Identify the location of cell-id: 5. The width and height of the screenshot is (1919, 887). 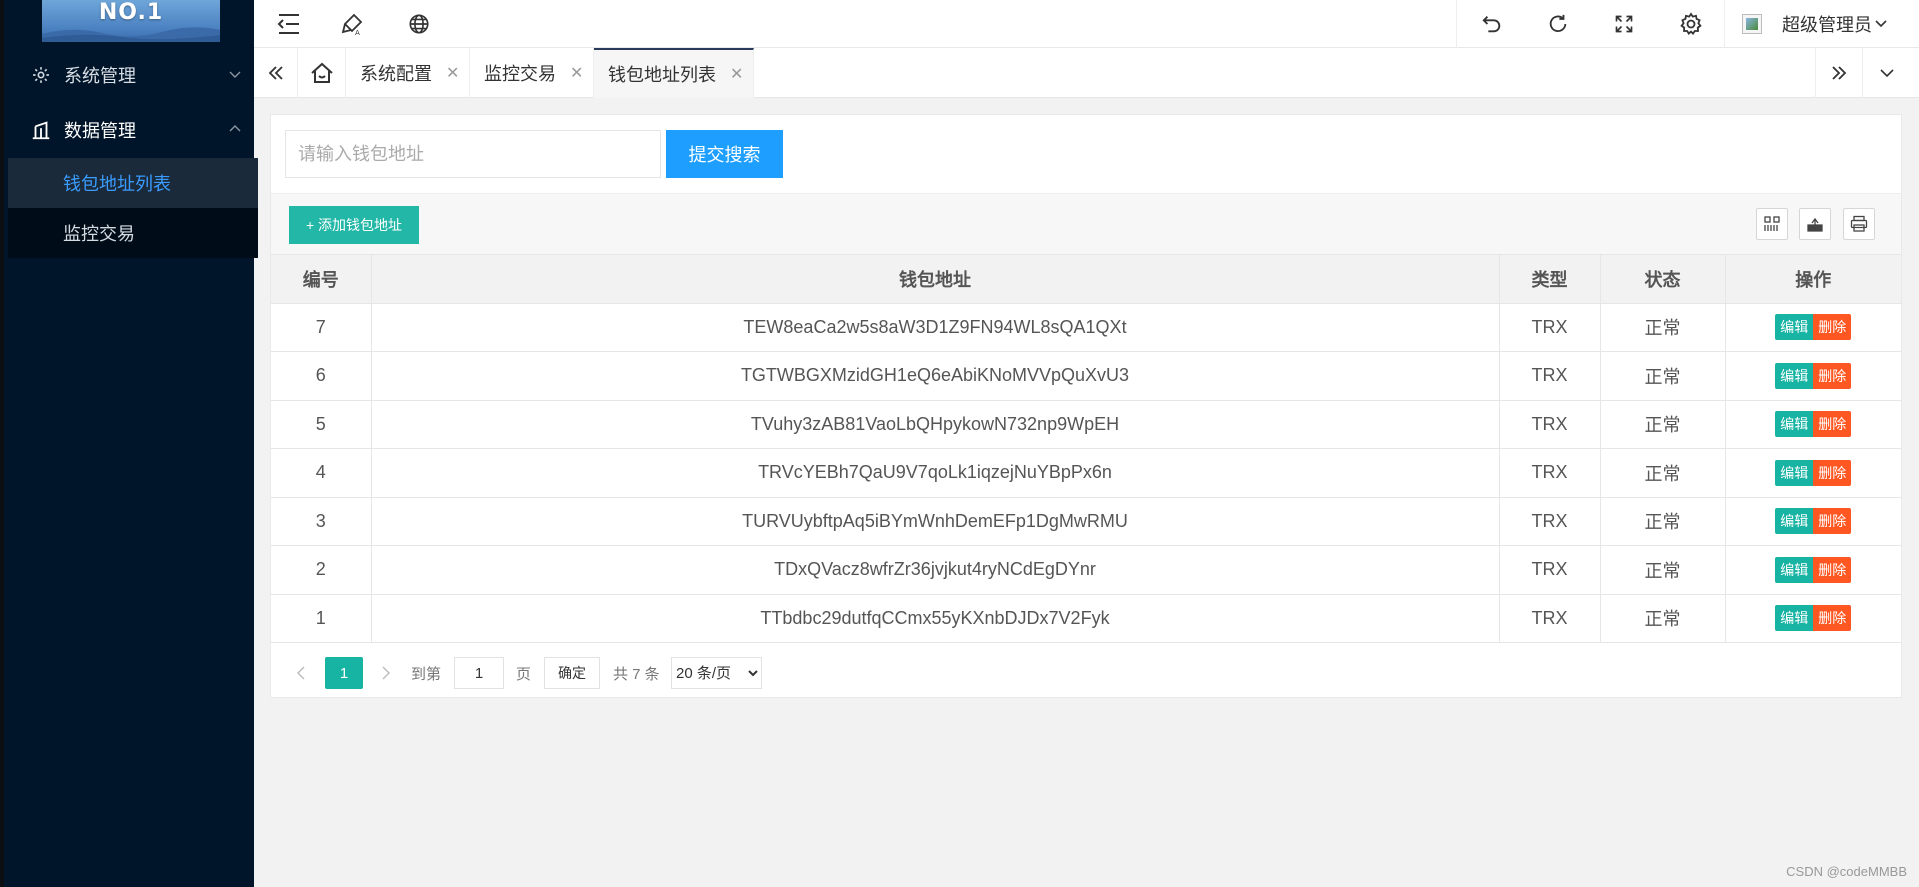
(321, 424).